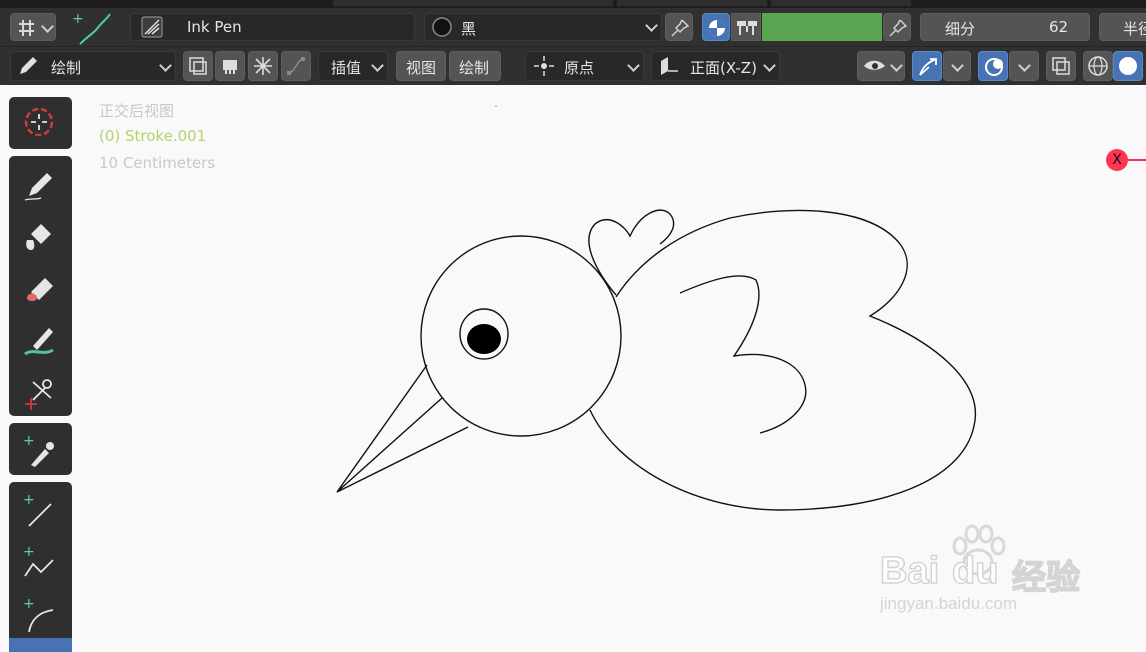 The height and width of the screenshot is (652, 1146). I want to click on watermark-url: jingyan.baidu.com, so click(949, 603).